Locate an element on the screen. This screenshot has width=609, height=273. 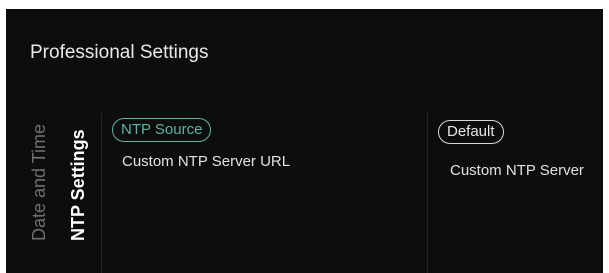
tab-ntp-settings: NTP Settings is located at coordinates (78, 185).